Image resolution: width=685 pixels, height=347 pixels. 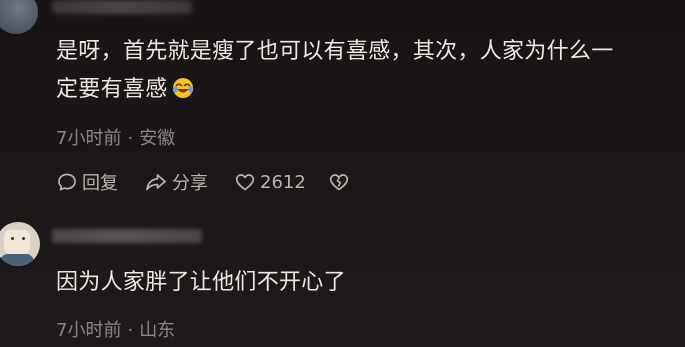 What do you see at coordinates (112, 89) in the screenshot?
I see `comment-text-fragment: 定要有喜感` at bounding box center [112, 89].